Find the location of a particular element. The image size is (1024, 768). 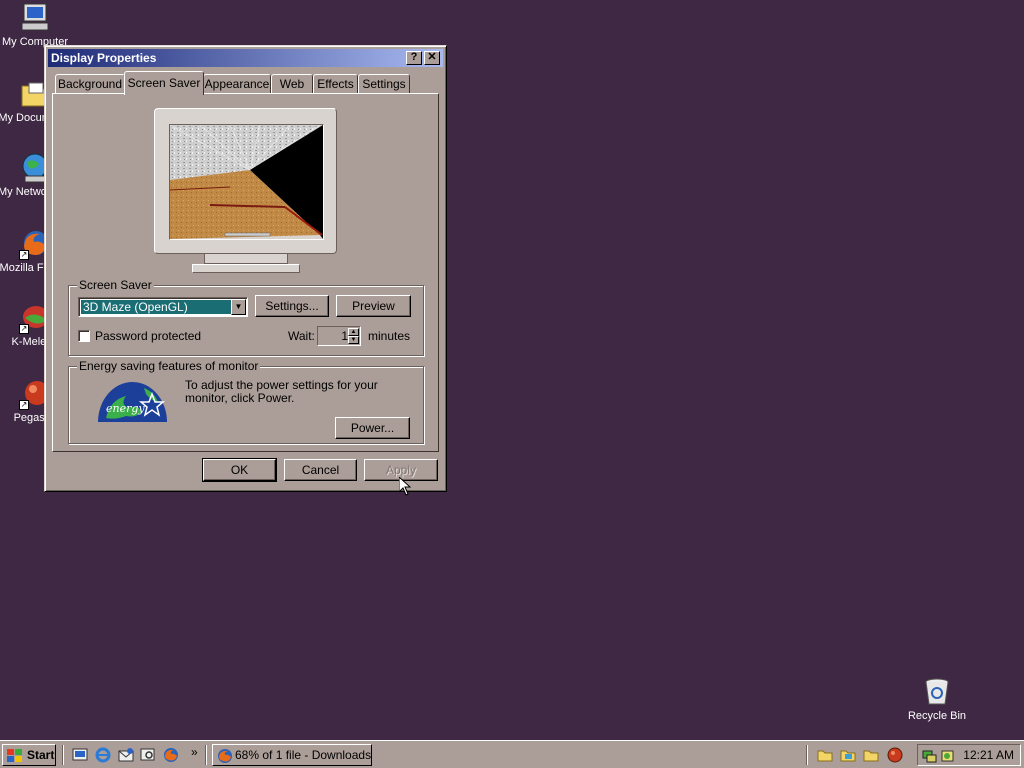

pegasus-tray-icon is located at coordinates (895, 755).